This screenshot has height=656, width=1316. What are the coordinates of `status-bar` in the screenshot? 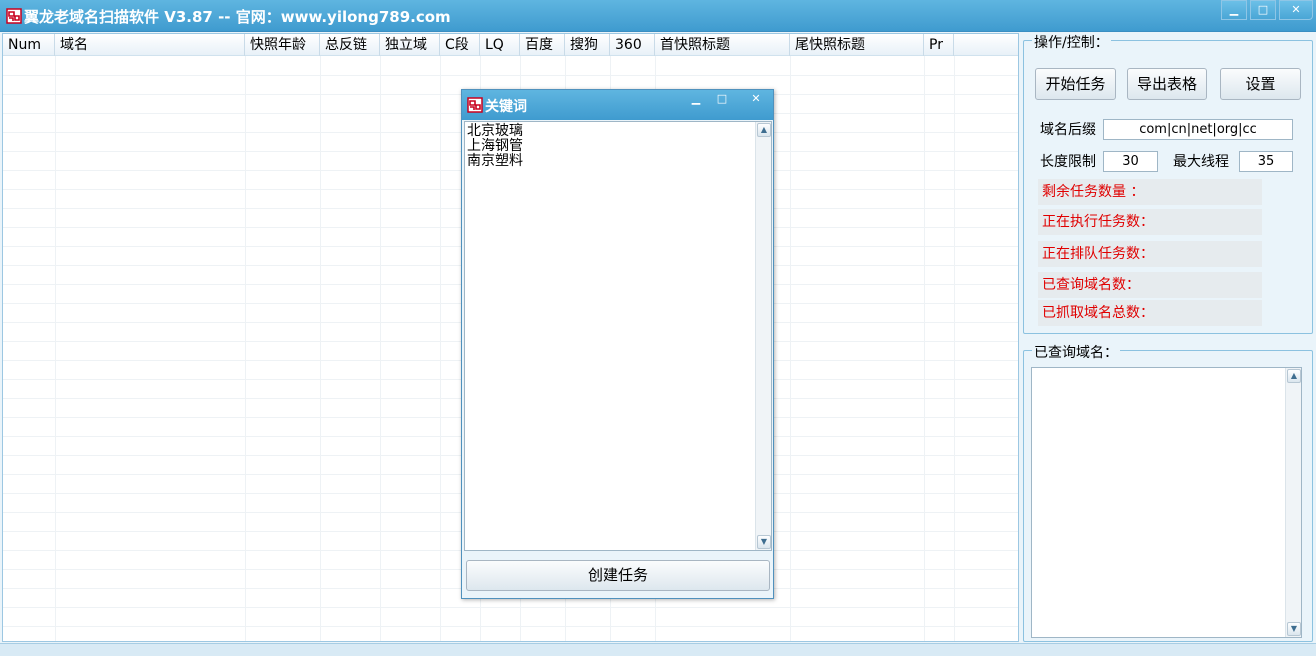 It's located at (658, 649).